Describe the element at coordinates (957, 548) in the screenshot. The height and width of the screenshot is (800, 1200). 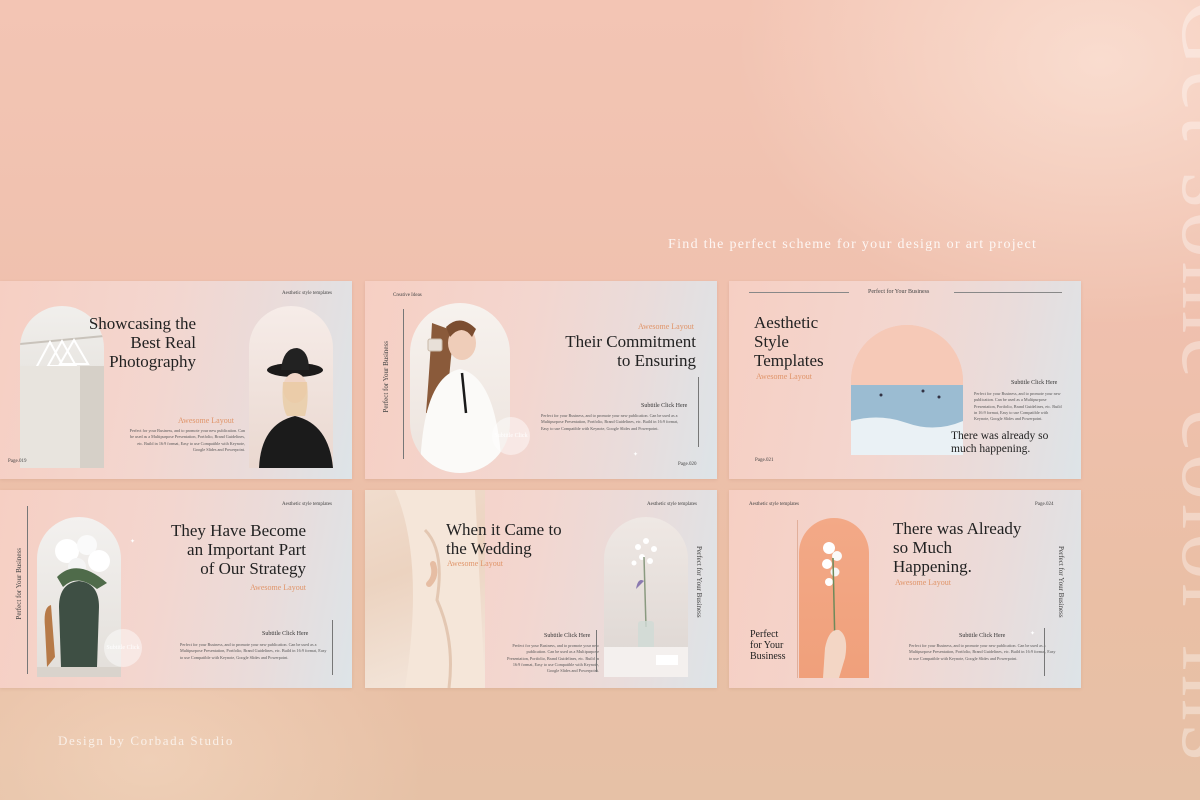
I see `slide-title: There was Already so Much Happening.` at that location.